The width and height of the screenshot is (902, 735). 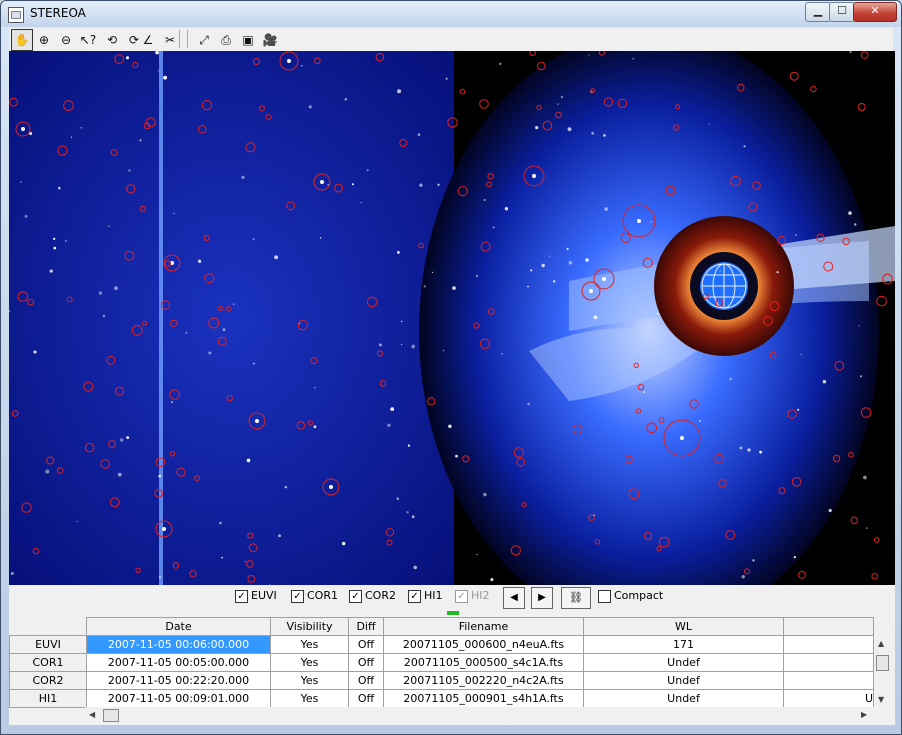 I want to click on minimize-button: ▁, so click(x=818, y=12).